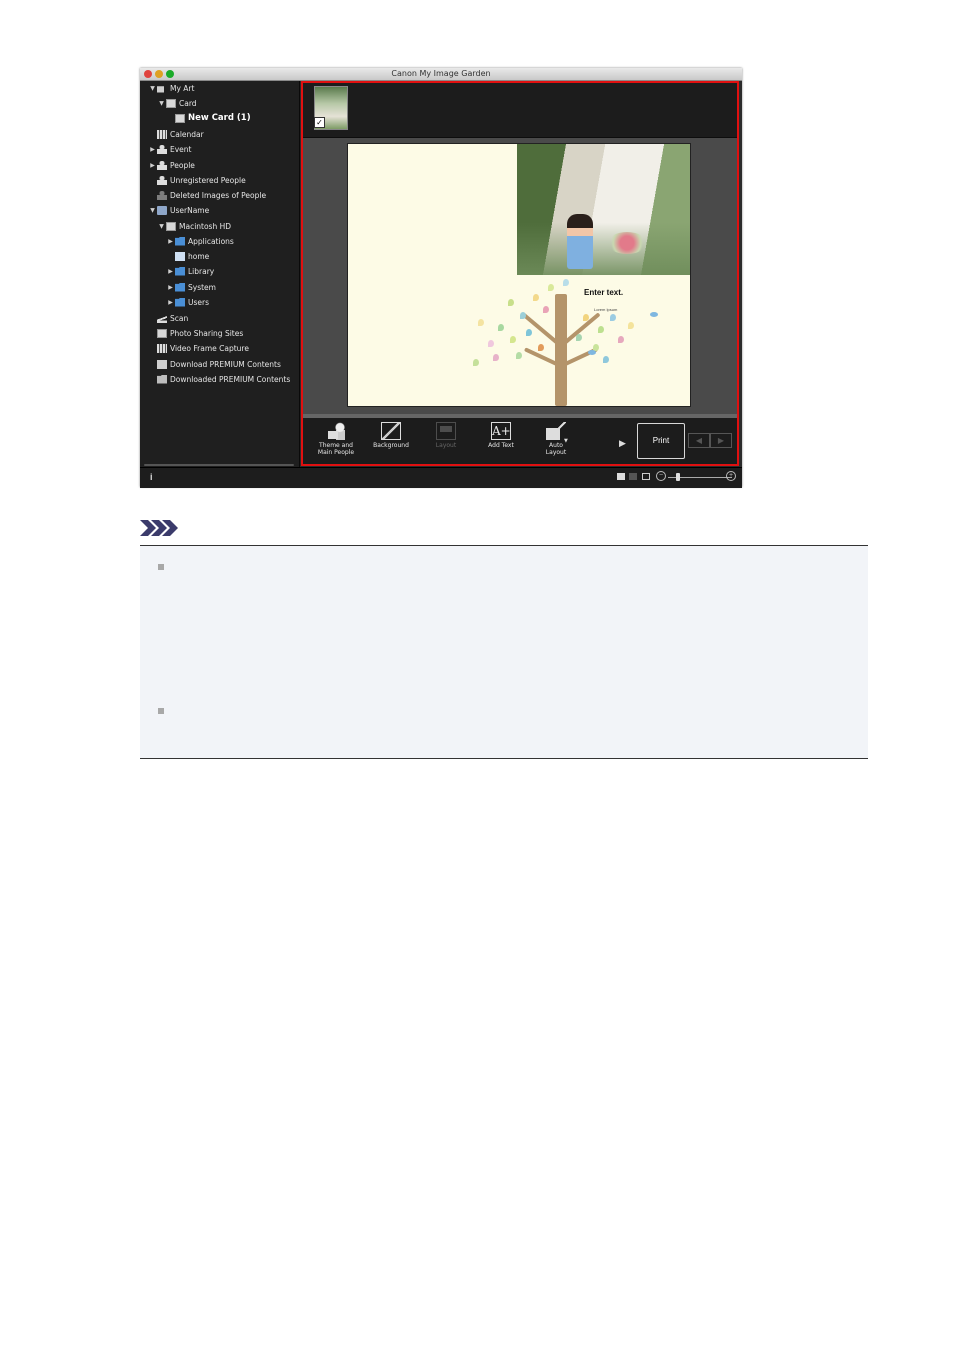 The height and width of the screenshot is (1350, 954). I want to click on home-folder-icon, so click(180, 256).